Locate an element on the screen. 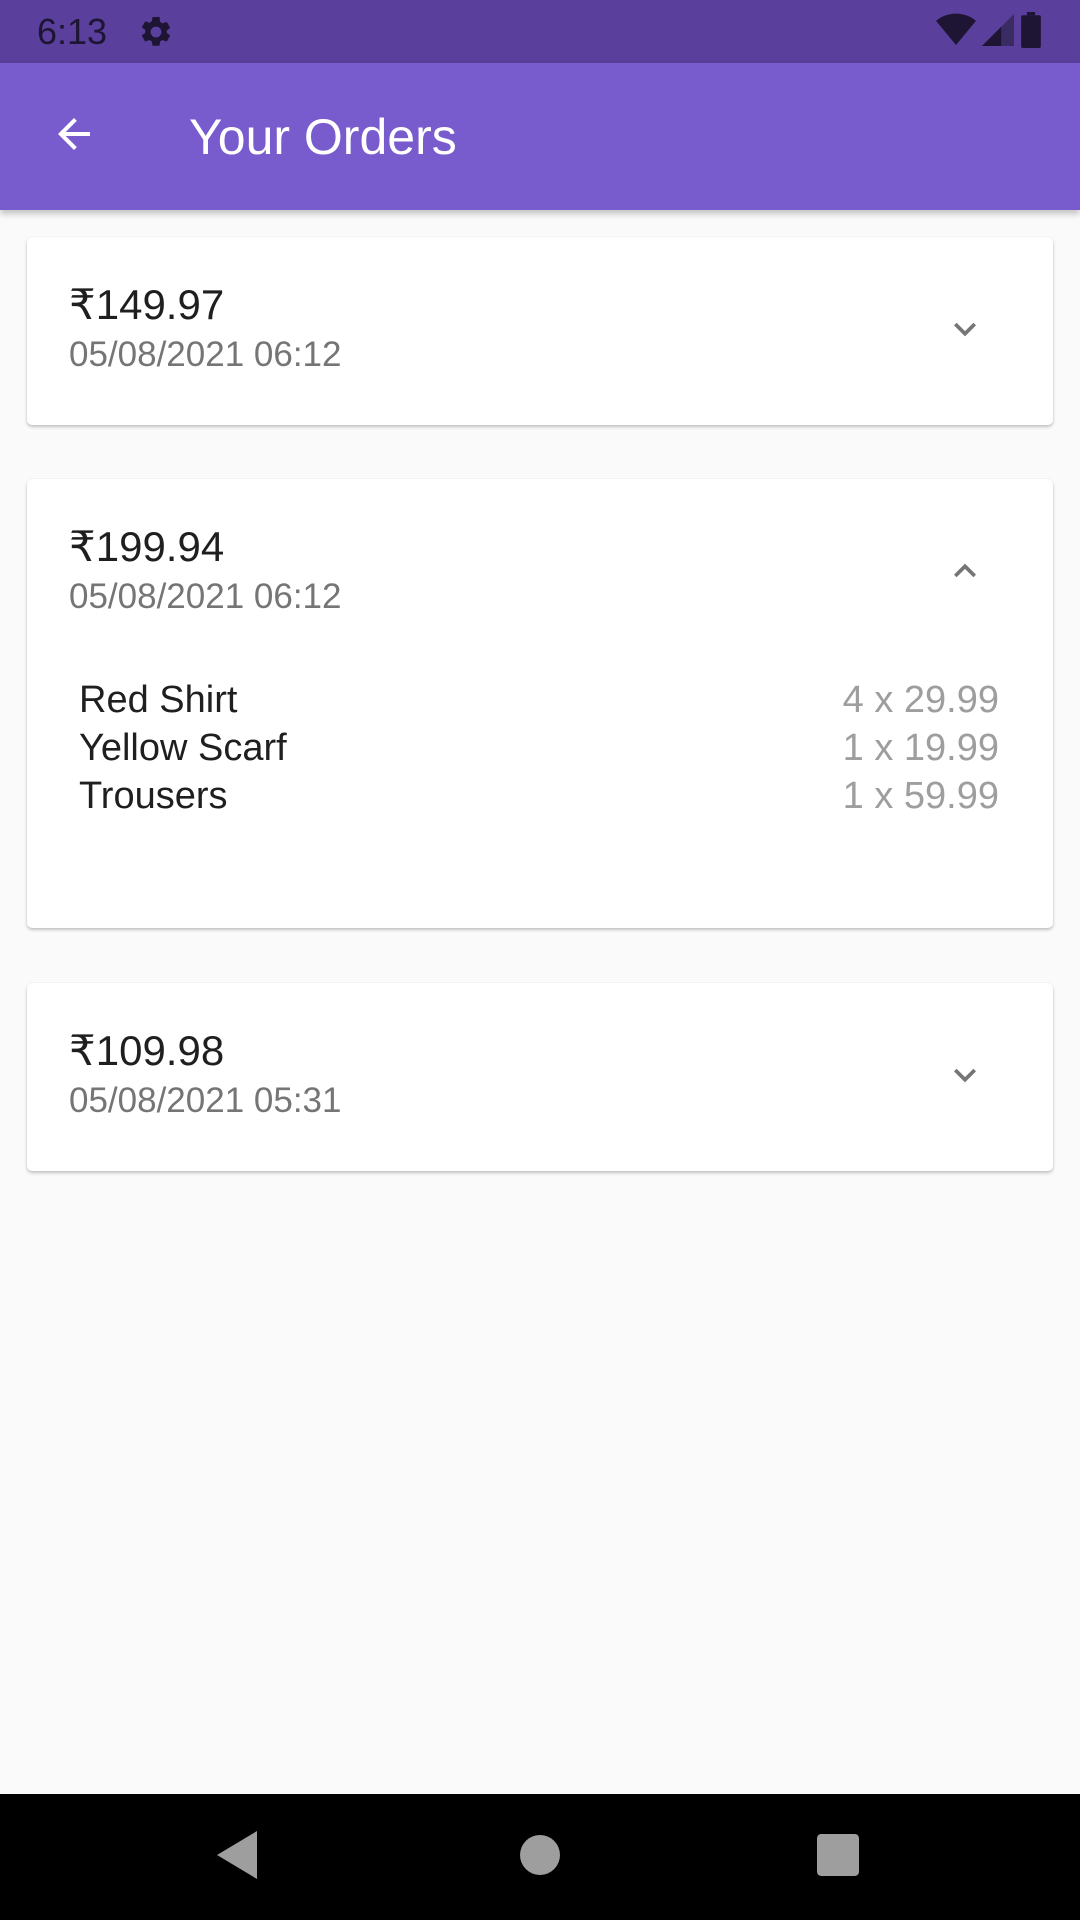 The height and width of the screenshot is (1920, 1080). status-time: 6:13 is located at coordinates (72, 31).